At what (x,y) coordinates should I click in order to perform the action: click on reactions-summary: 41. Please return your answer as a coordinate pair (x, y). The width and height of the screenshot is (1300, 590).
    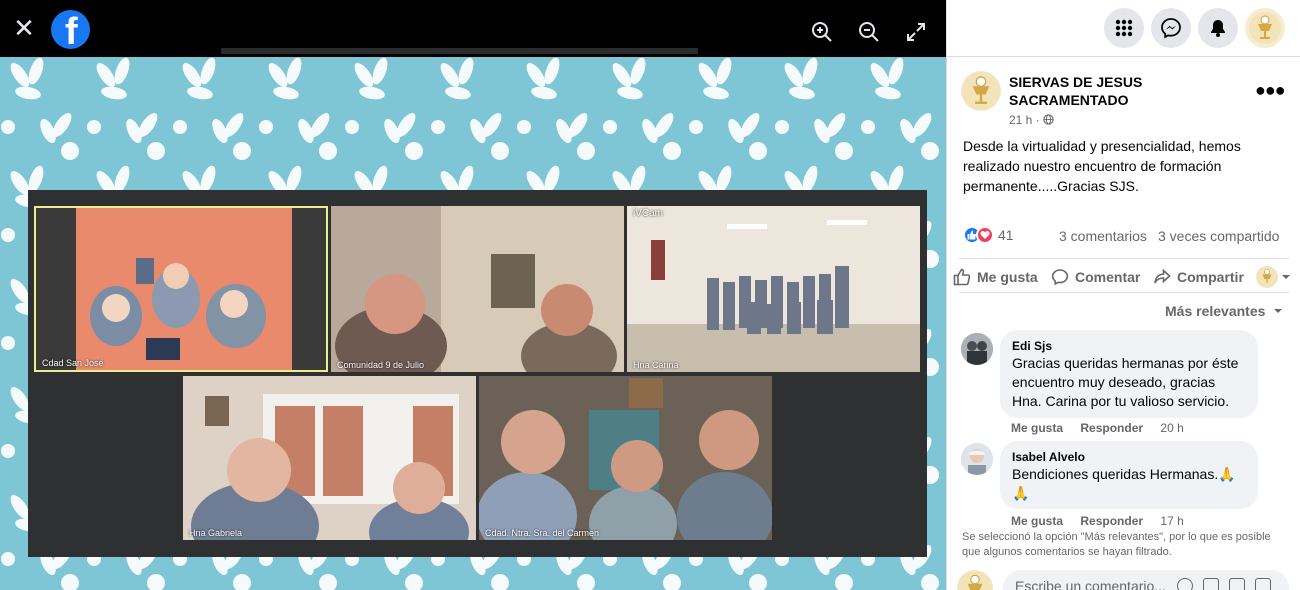
    Looking at the image, I should click on (988, 235).